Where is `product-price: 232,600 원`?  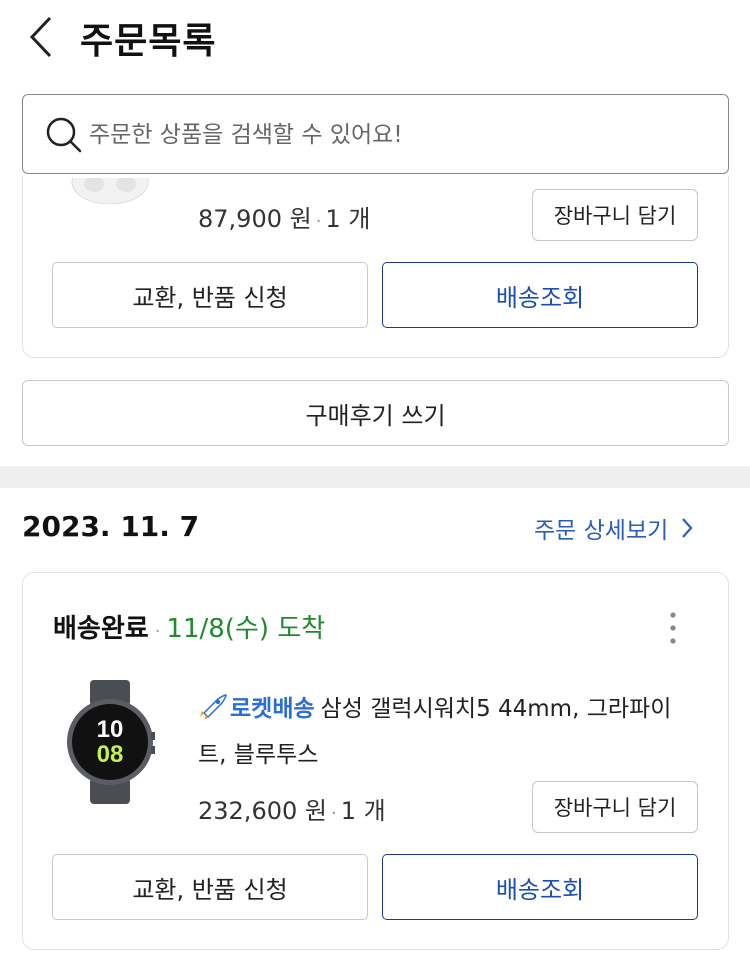 product-price: 232,600 원 is located at coordinates (262, 811).